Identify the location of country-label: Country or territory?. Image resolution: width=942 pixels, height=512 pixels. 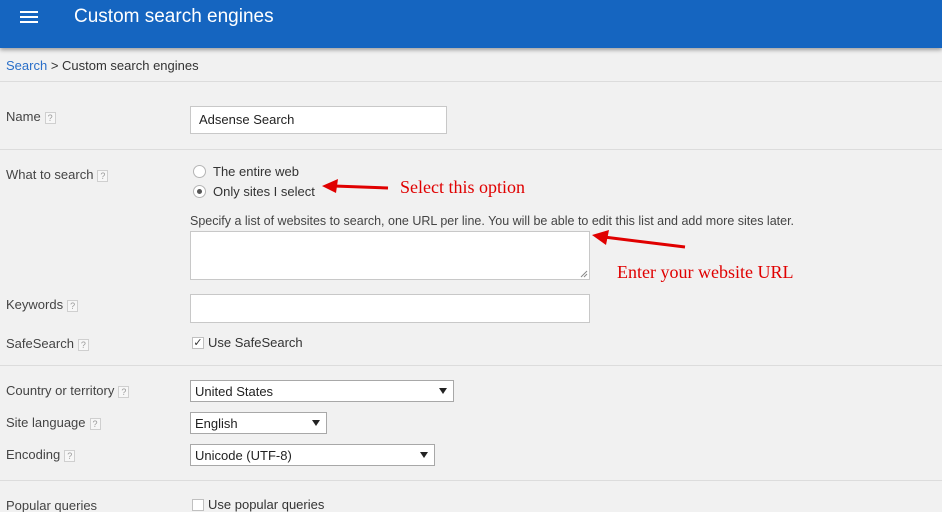
(68, 390).